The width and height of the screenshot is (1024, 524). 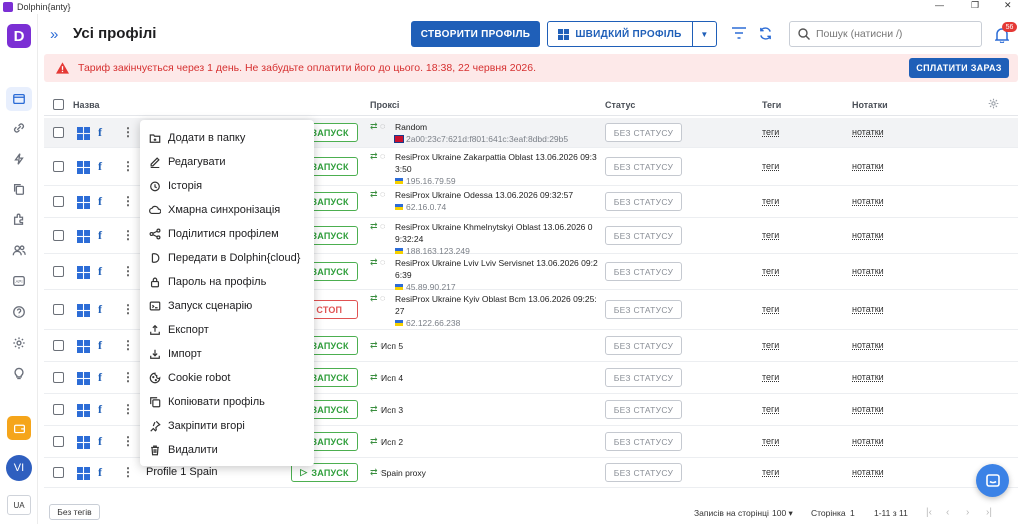 I want to click on notifications-bell-icon: 56, so click(x=1005, y=34).